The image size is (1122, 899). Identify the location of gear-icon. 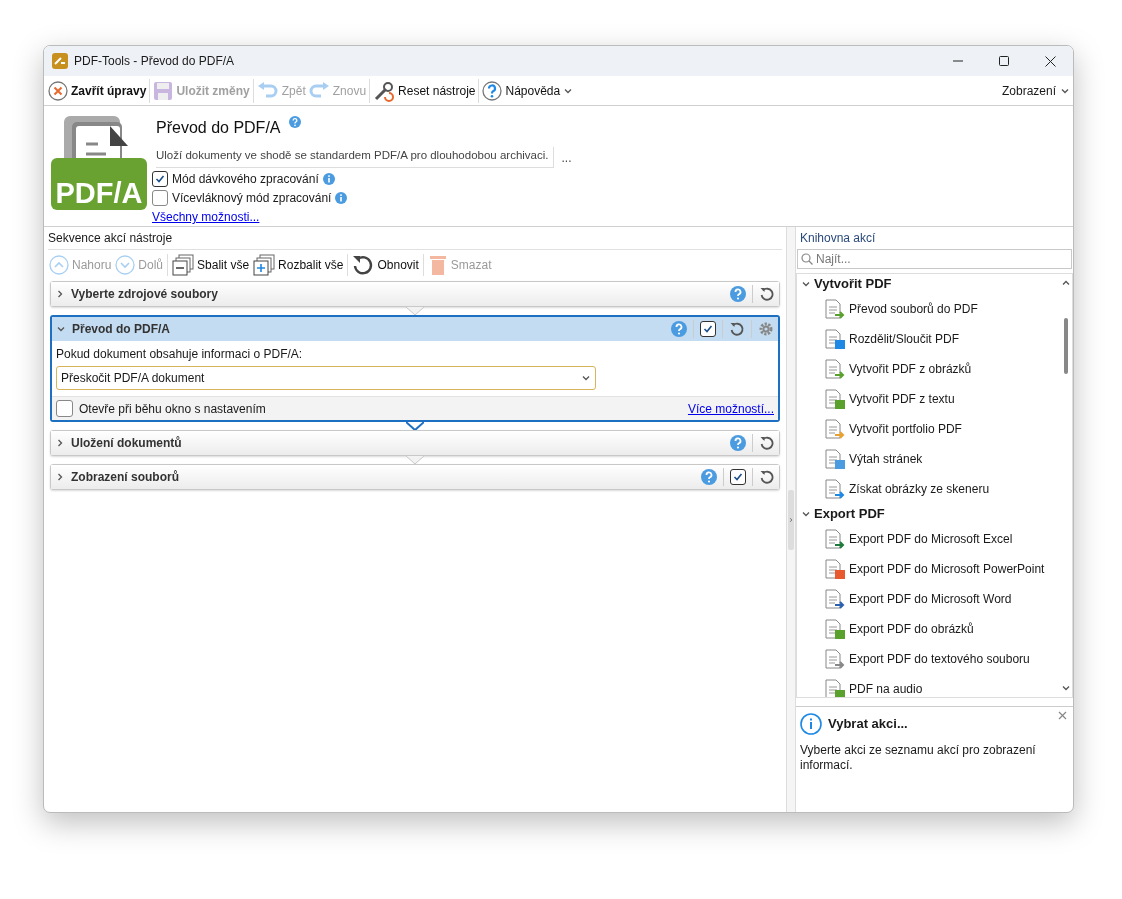
(766, 329).